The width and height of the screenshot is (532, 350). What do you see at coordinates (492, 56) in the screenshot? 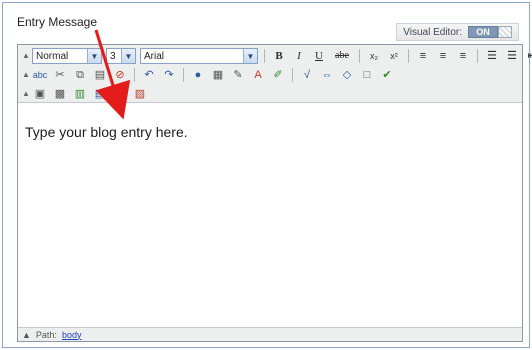
I see `ordered-list-icon: ☰` at bounding box center [492, 56].